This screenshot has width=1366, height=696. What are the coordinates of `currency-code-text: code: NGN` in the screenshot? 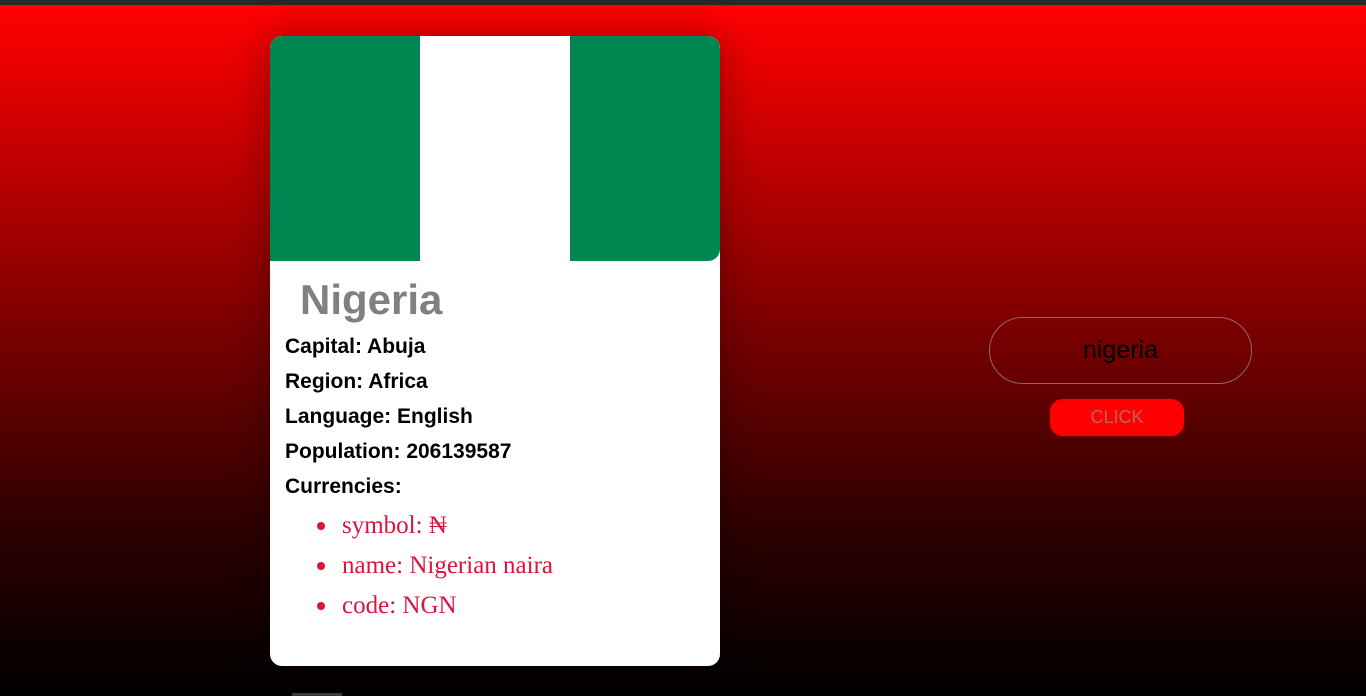 It's located at (399, 605).